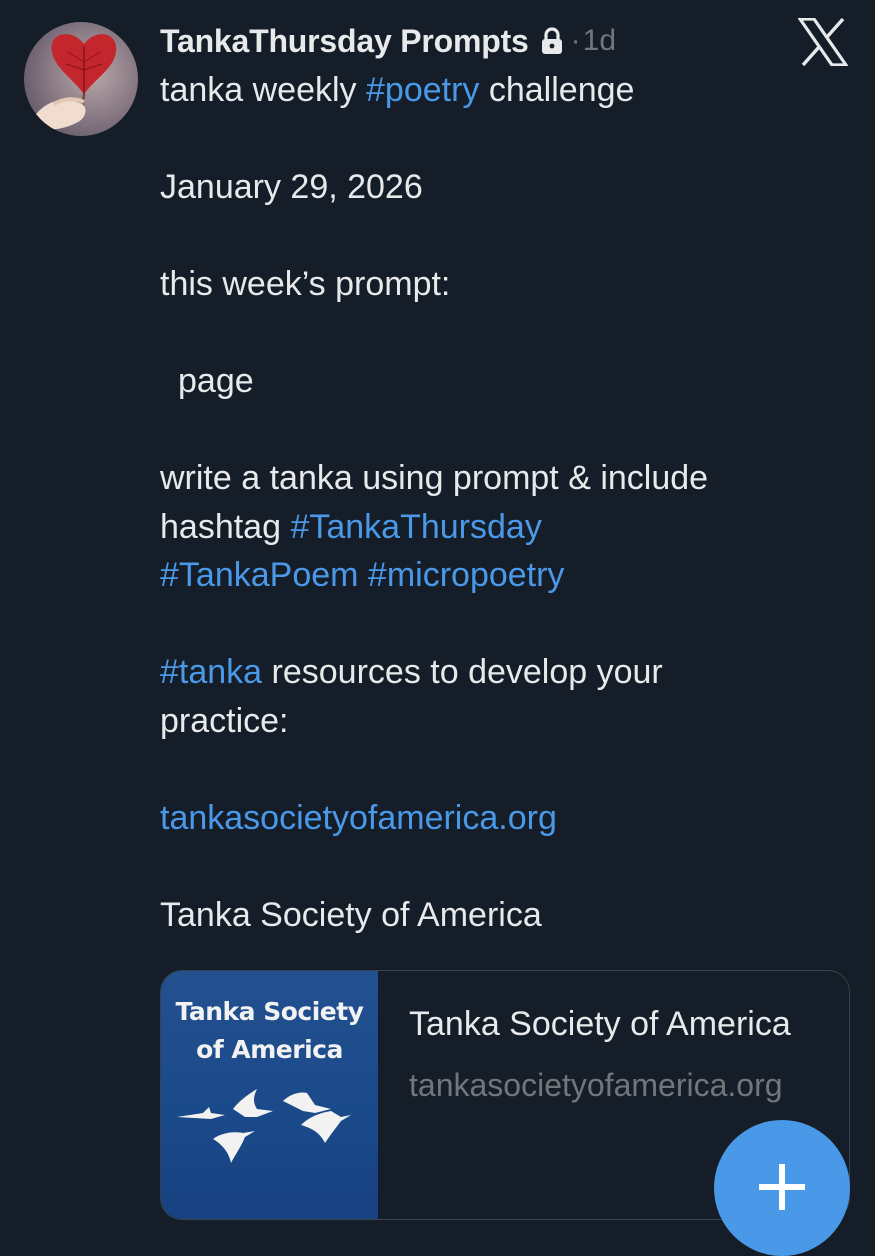  Describe the element at coordinates (75, 82) in the screenshot. I see `avatar-heart-leaf-image` at that location.